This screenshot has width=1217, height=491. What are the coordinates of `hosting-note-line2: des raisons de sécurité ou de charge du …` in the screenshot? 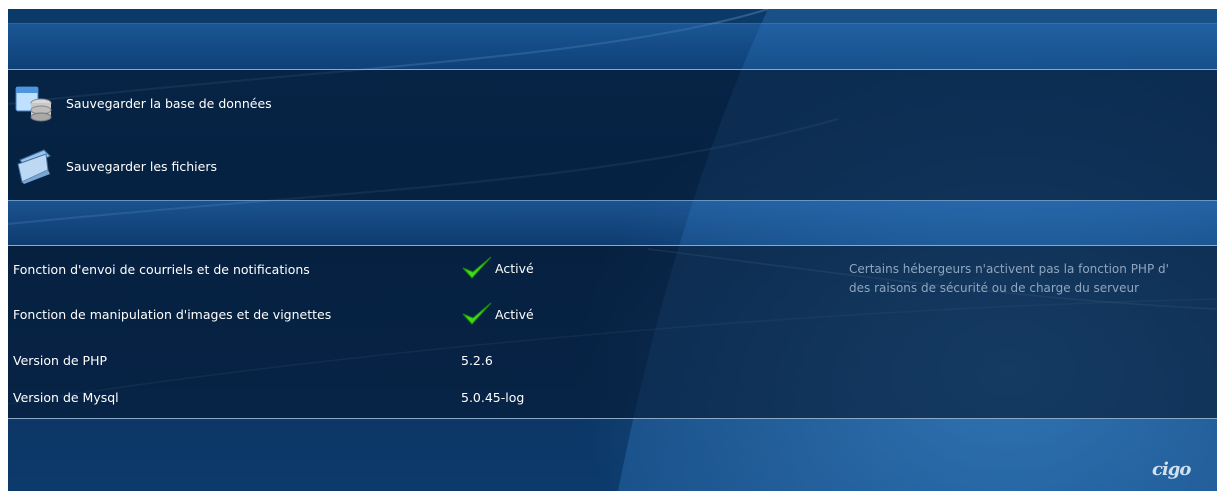 It's located at (994, 288).